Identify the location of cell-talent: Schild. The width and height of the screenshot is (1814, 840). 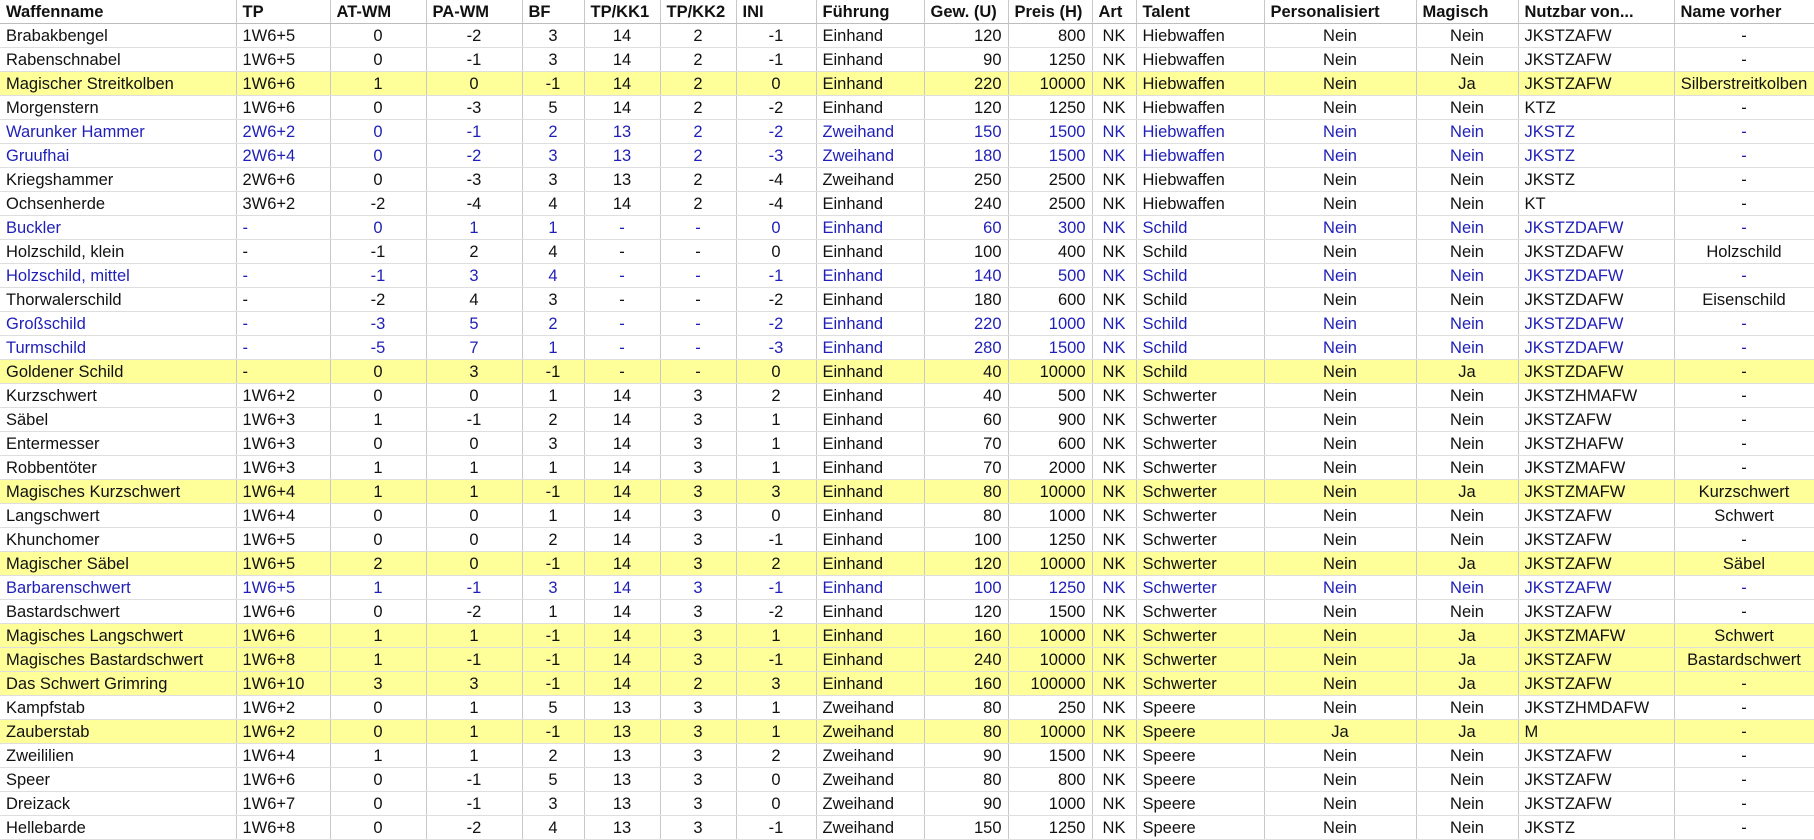
(1200, 275).